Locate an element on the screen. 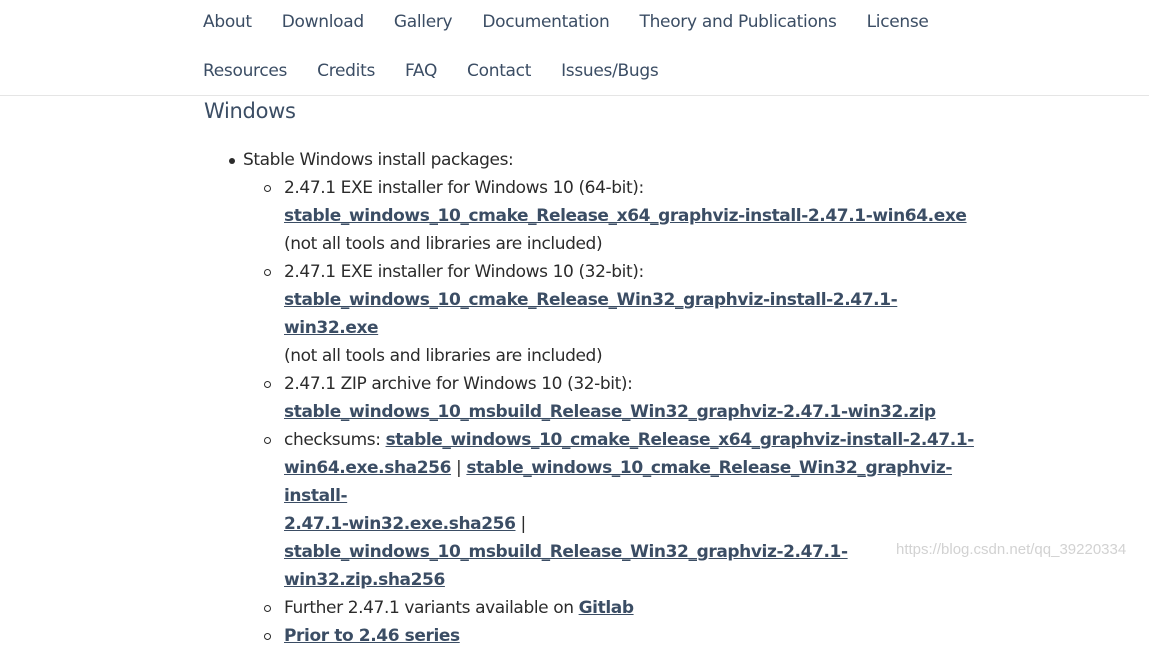  nav-about: About is located at coordinates (227, 22).